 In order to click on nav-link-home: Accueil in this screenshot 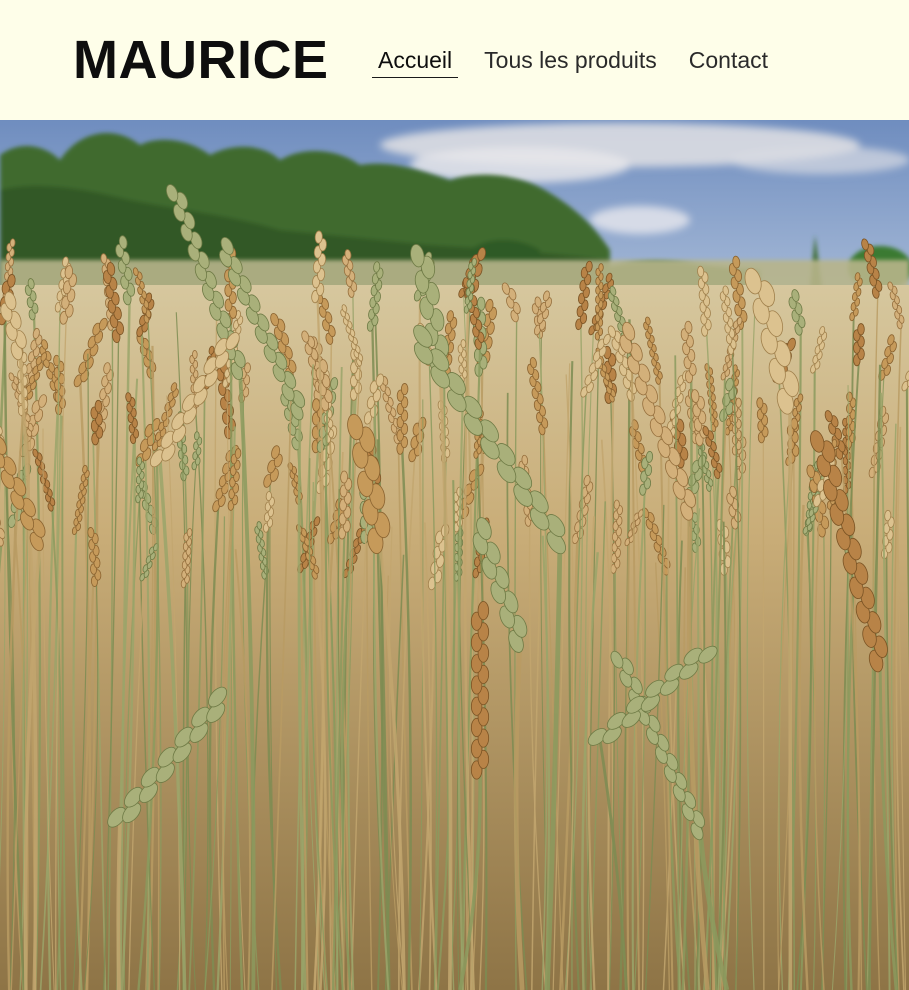, I will do `click(415, 61)`.